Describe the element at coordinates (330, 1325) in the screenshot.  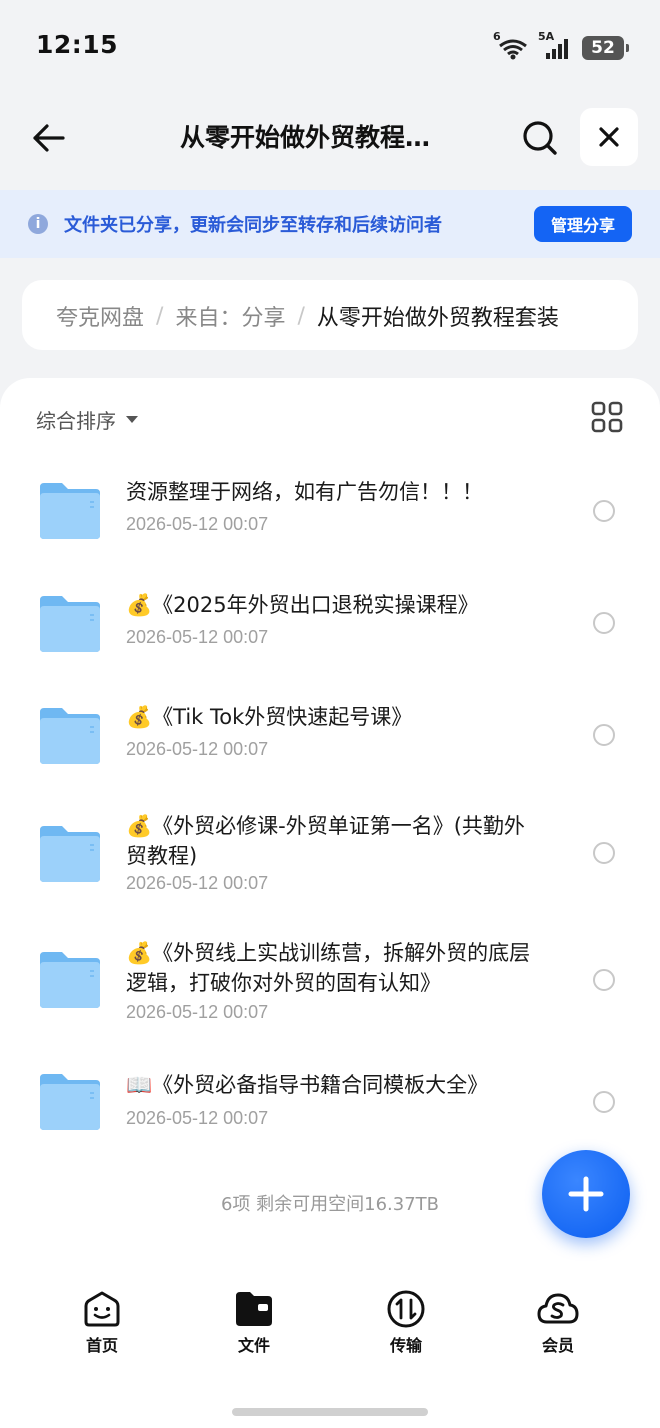
I see `bottom-nav: 首页 文件 传输 会员` at that location.